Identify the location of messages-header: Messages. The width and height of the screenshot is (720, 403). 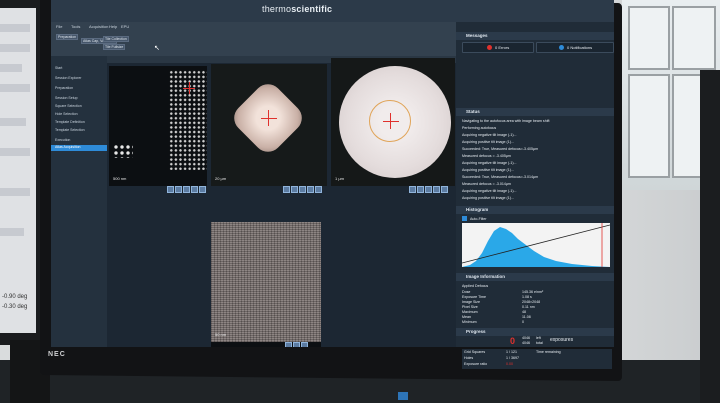
(535, 36).